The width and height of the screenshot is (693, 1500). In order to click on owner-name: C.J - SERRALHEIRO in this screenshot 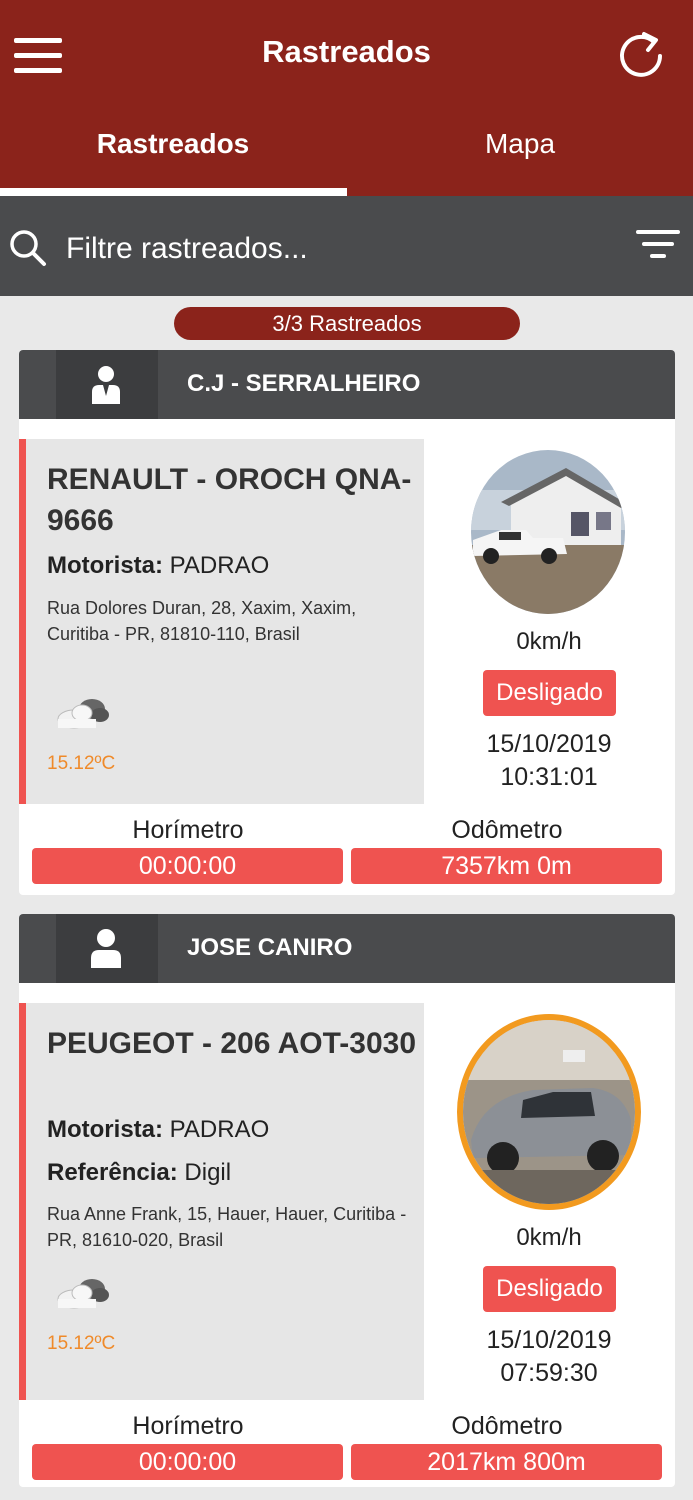, I will do `click(304, 383)`.